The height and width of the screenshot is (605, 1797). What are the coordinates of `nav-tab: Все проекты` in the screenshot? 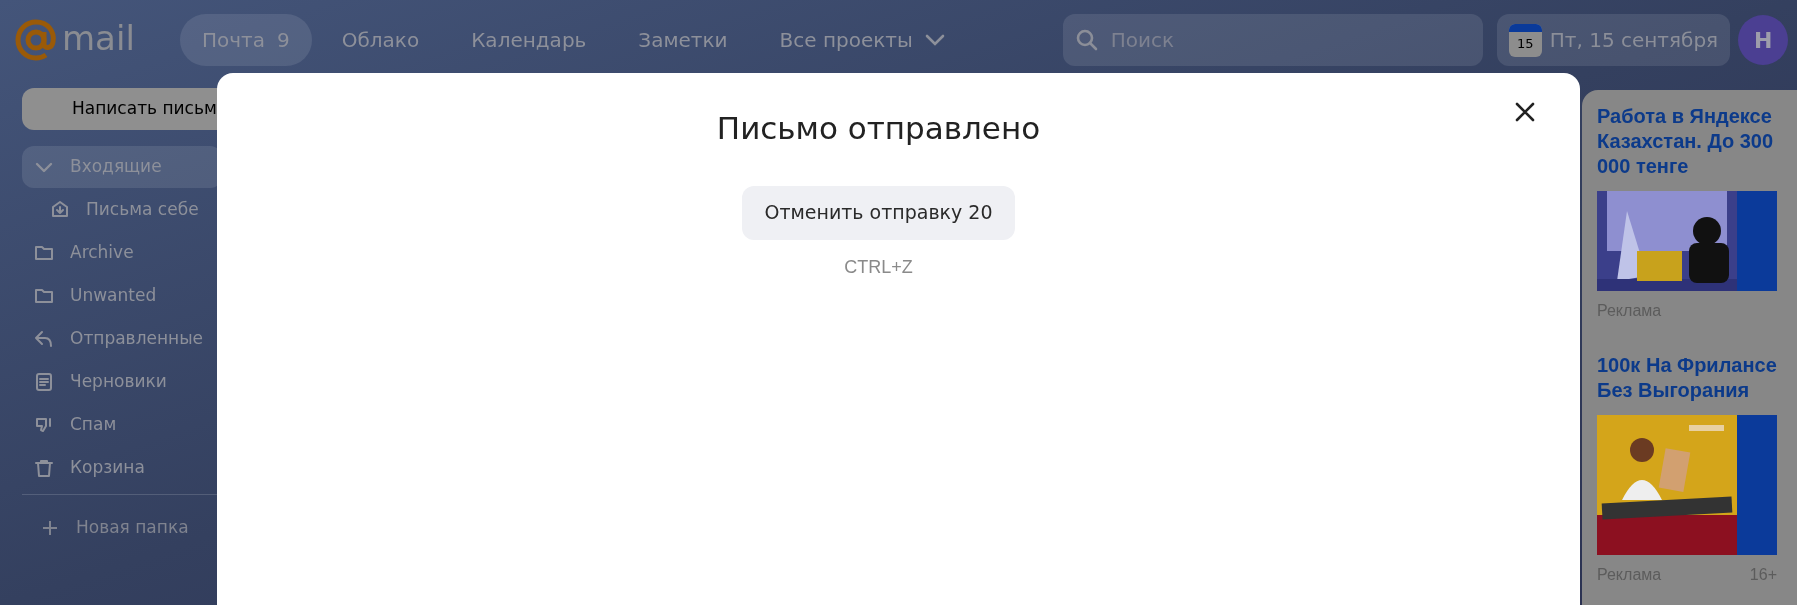 It's located at (862, 40).